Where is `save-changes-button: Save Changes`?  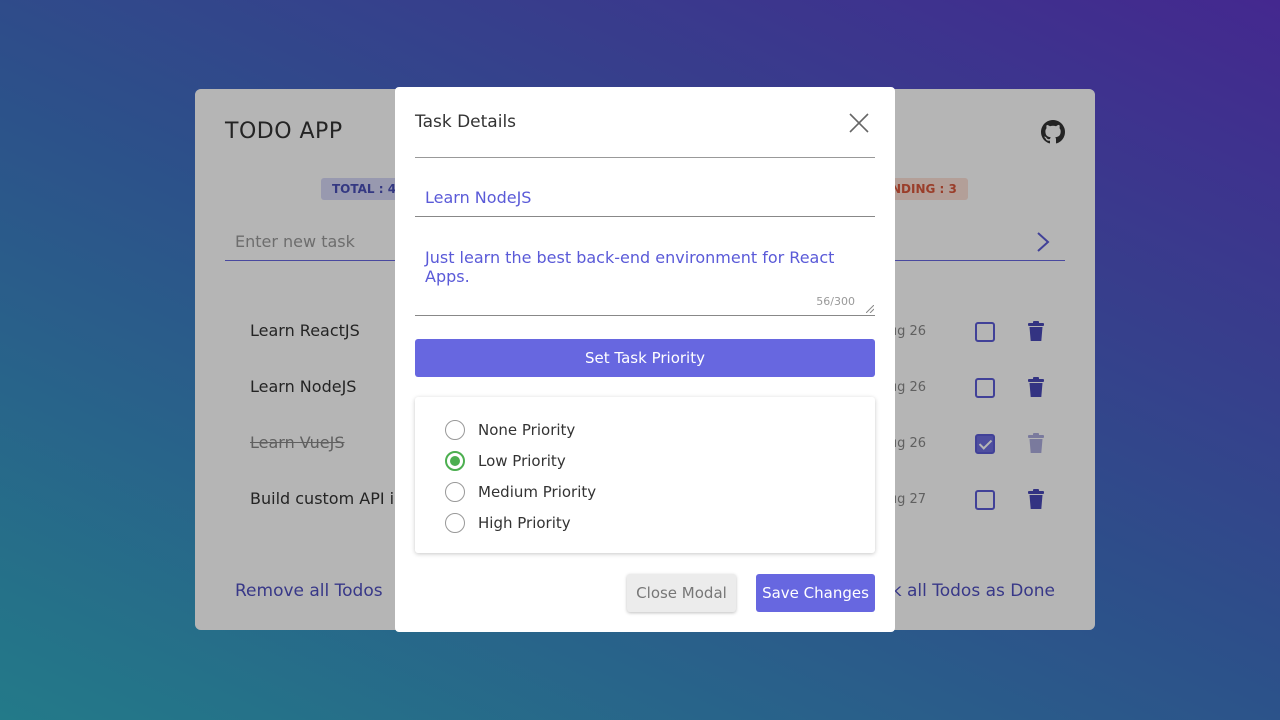
save-changes-button: Save Changes is located at coordinates (815, 593).